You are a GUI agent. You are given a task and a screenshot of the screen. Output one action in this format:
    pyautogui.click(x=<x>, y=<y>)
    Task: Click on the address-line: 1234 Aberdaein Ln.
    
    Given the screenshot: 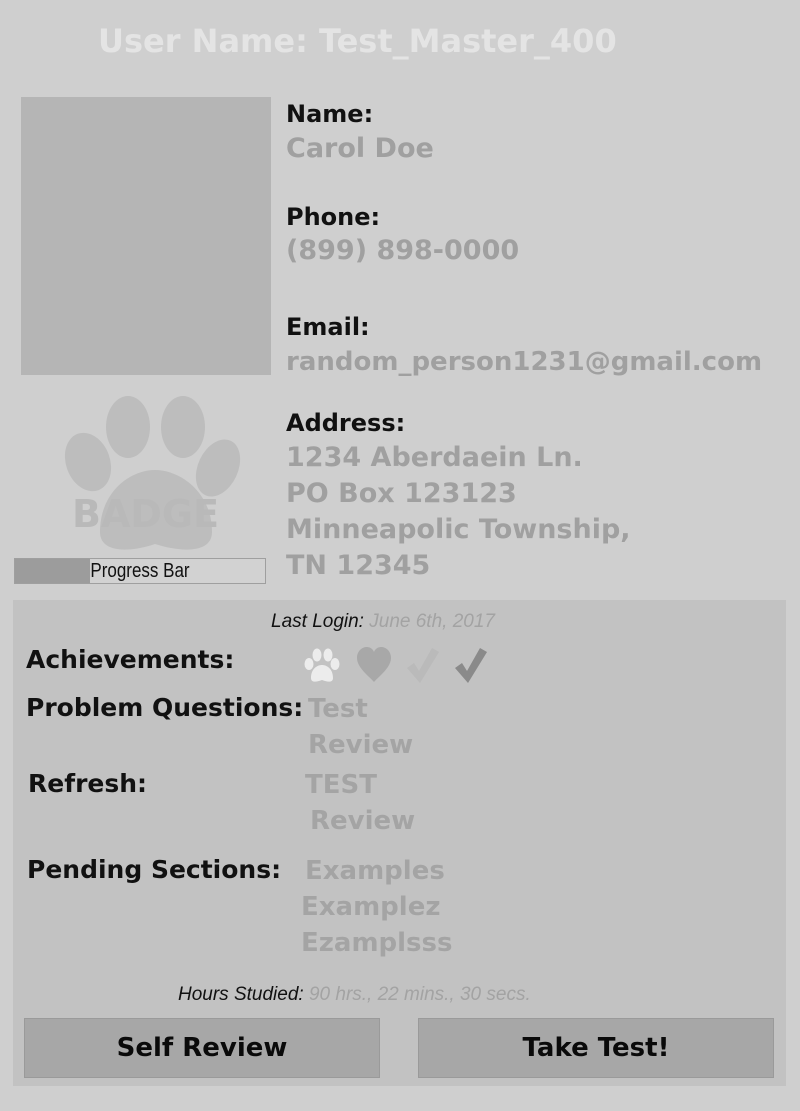 What is the action you would take?
    pyautogui.click(x=434, y=457)
    